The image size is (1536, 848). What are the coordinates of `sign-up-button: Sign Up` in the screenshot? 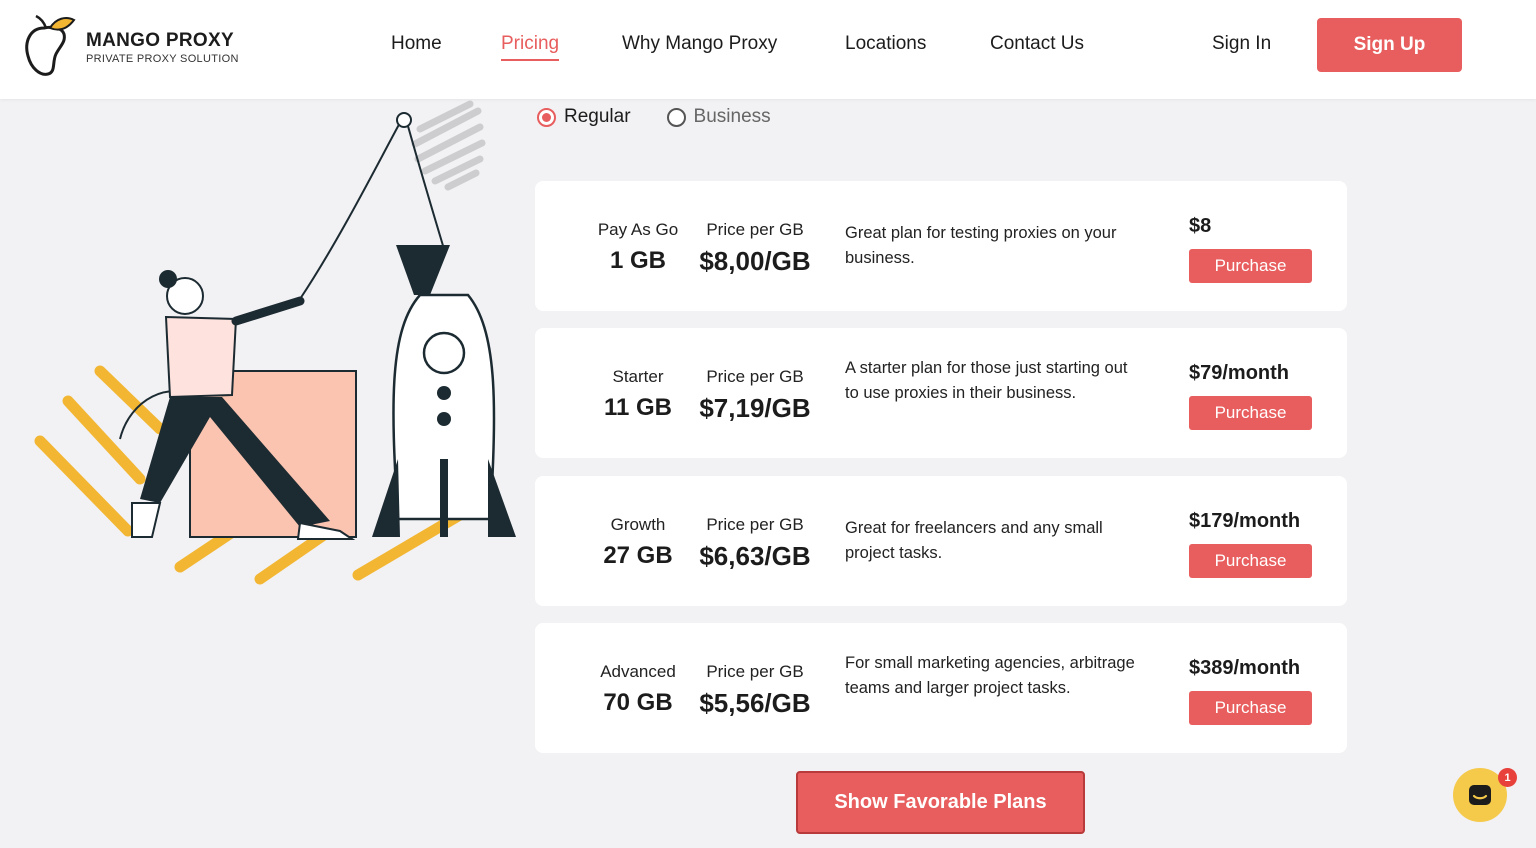 It's located at (1389, 45).